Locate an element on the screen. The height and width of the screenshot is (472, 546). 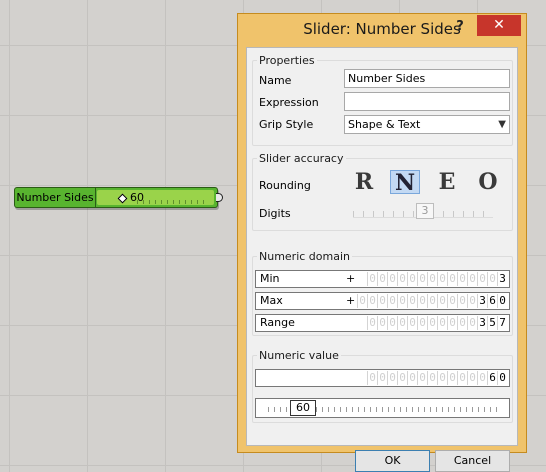
component-slider-track: 60 is located at coordinates (155, 197).